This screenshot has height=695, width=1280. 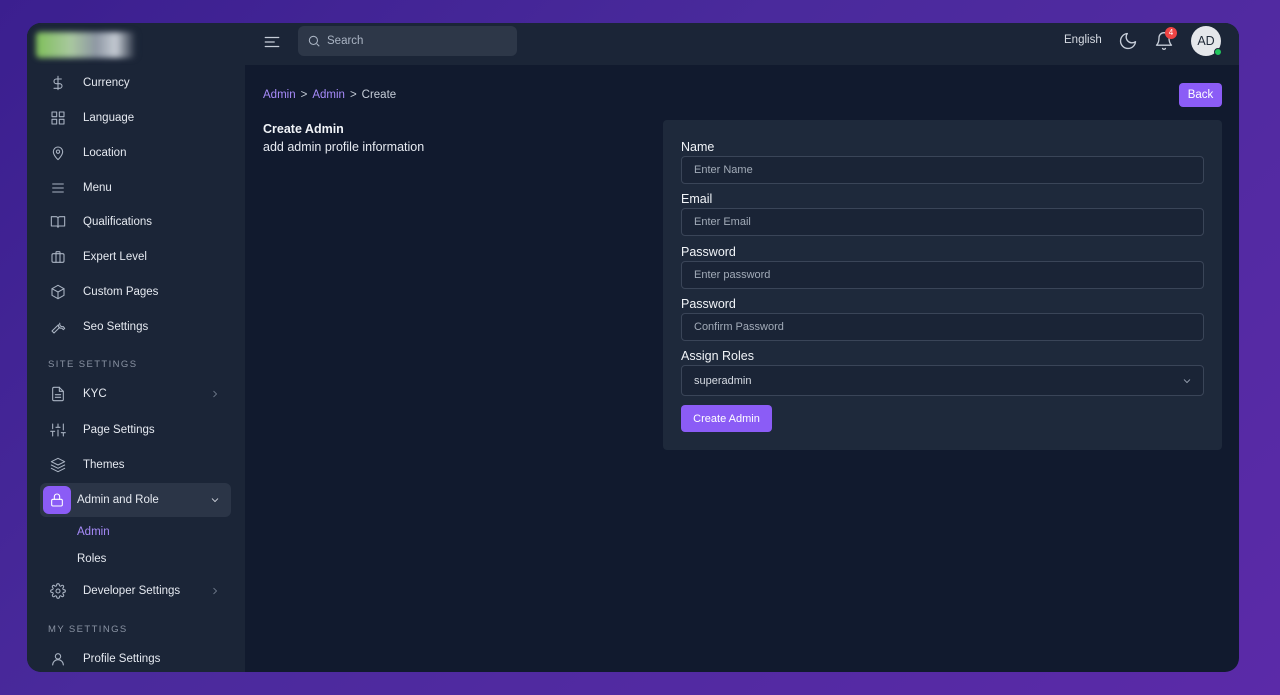 I want to click on sidebar-item-currency: Currency, so click(x=135, y=83).